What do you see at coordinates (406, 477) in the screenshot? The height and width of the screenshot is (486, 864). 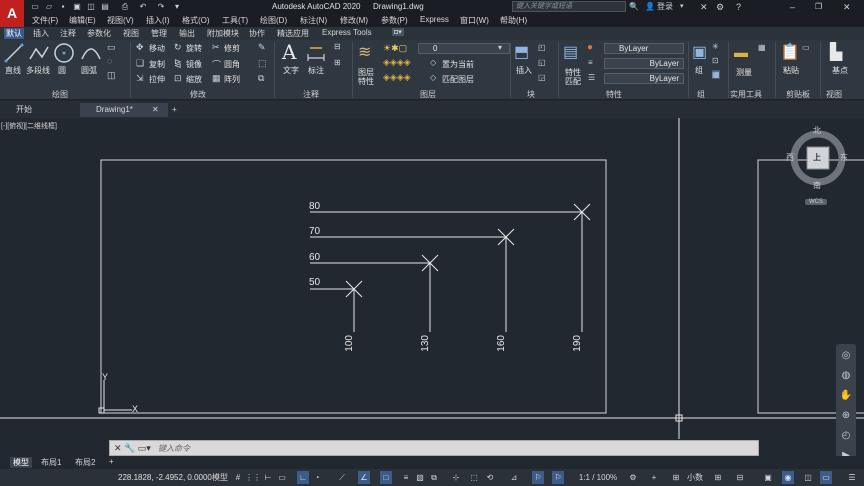 I see `lineweight-toggle-icon: ≡` at bounding box center [406, 477].